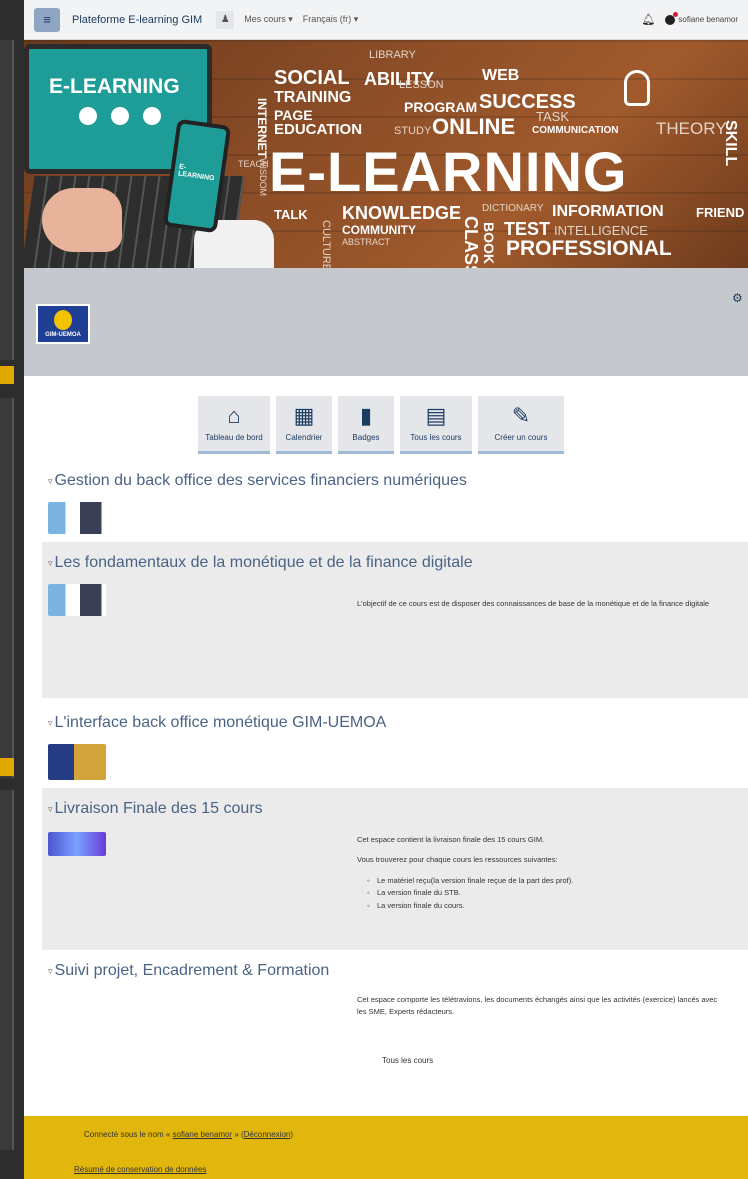 This screenshot has width=748, height=1179. What do you see at coordinates (730, 143) in the screenshot?
I see `banner-word: SKILL` at bounding box center [730, 143].